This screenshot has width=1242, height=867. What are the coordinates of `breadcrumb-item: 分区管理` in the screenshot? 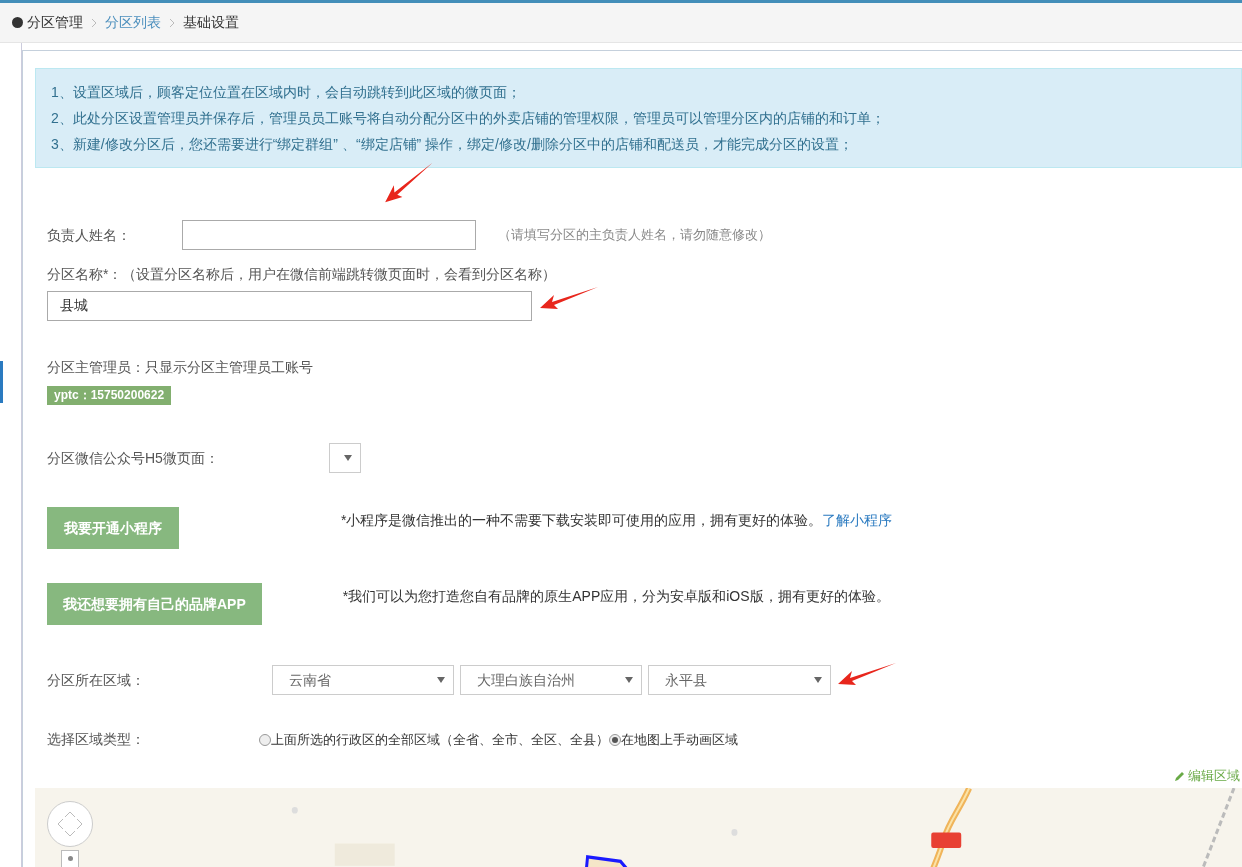 It's located at (55, 22).